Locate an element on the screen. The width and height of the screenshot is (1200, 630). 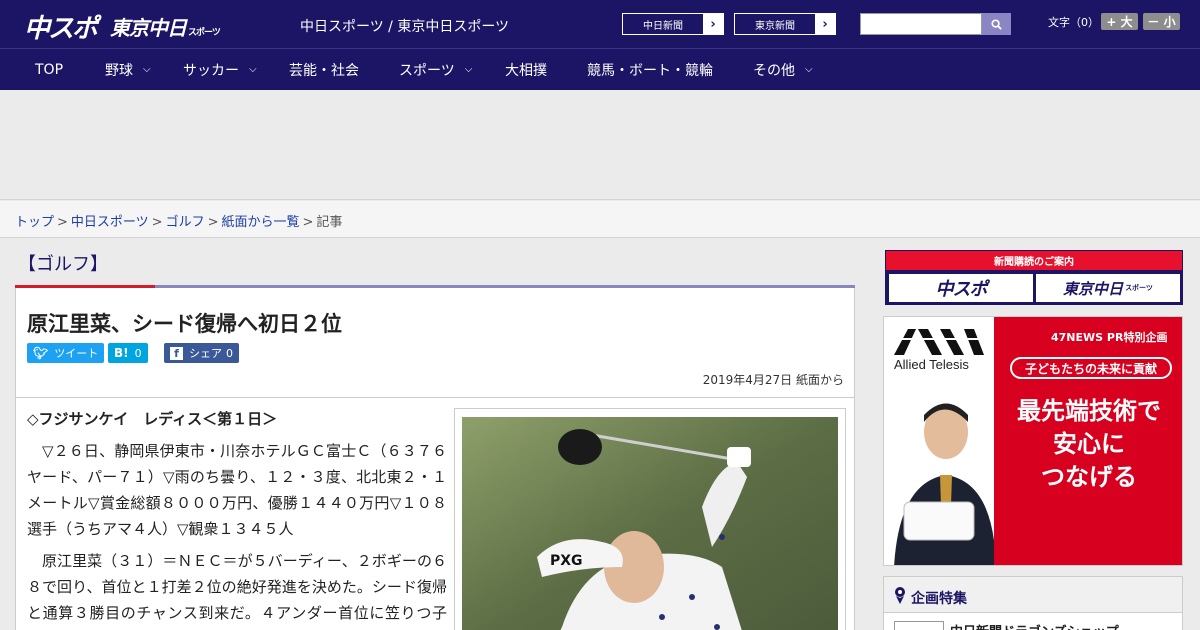
article-photo: PXG is located at coordinates (650, 523).